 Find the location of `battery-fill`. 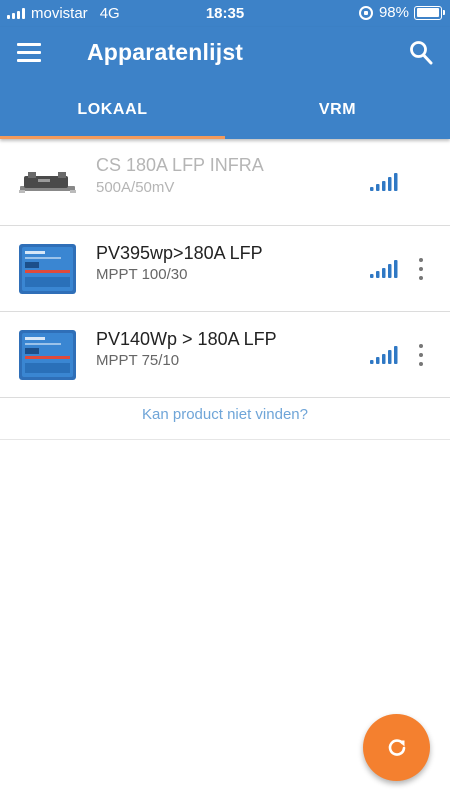

battery-fill is located at coordinates (428, 12).